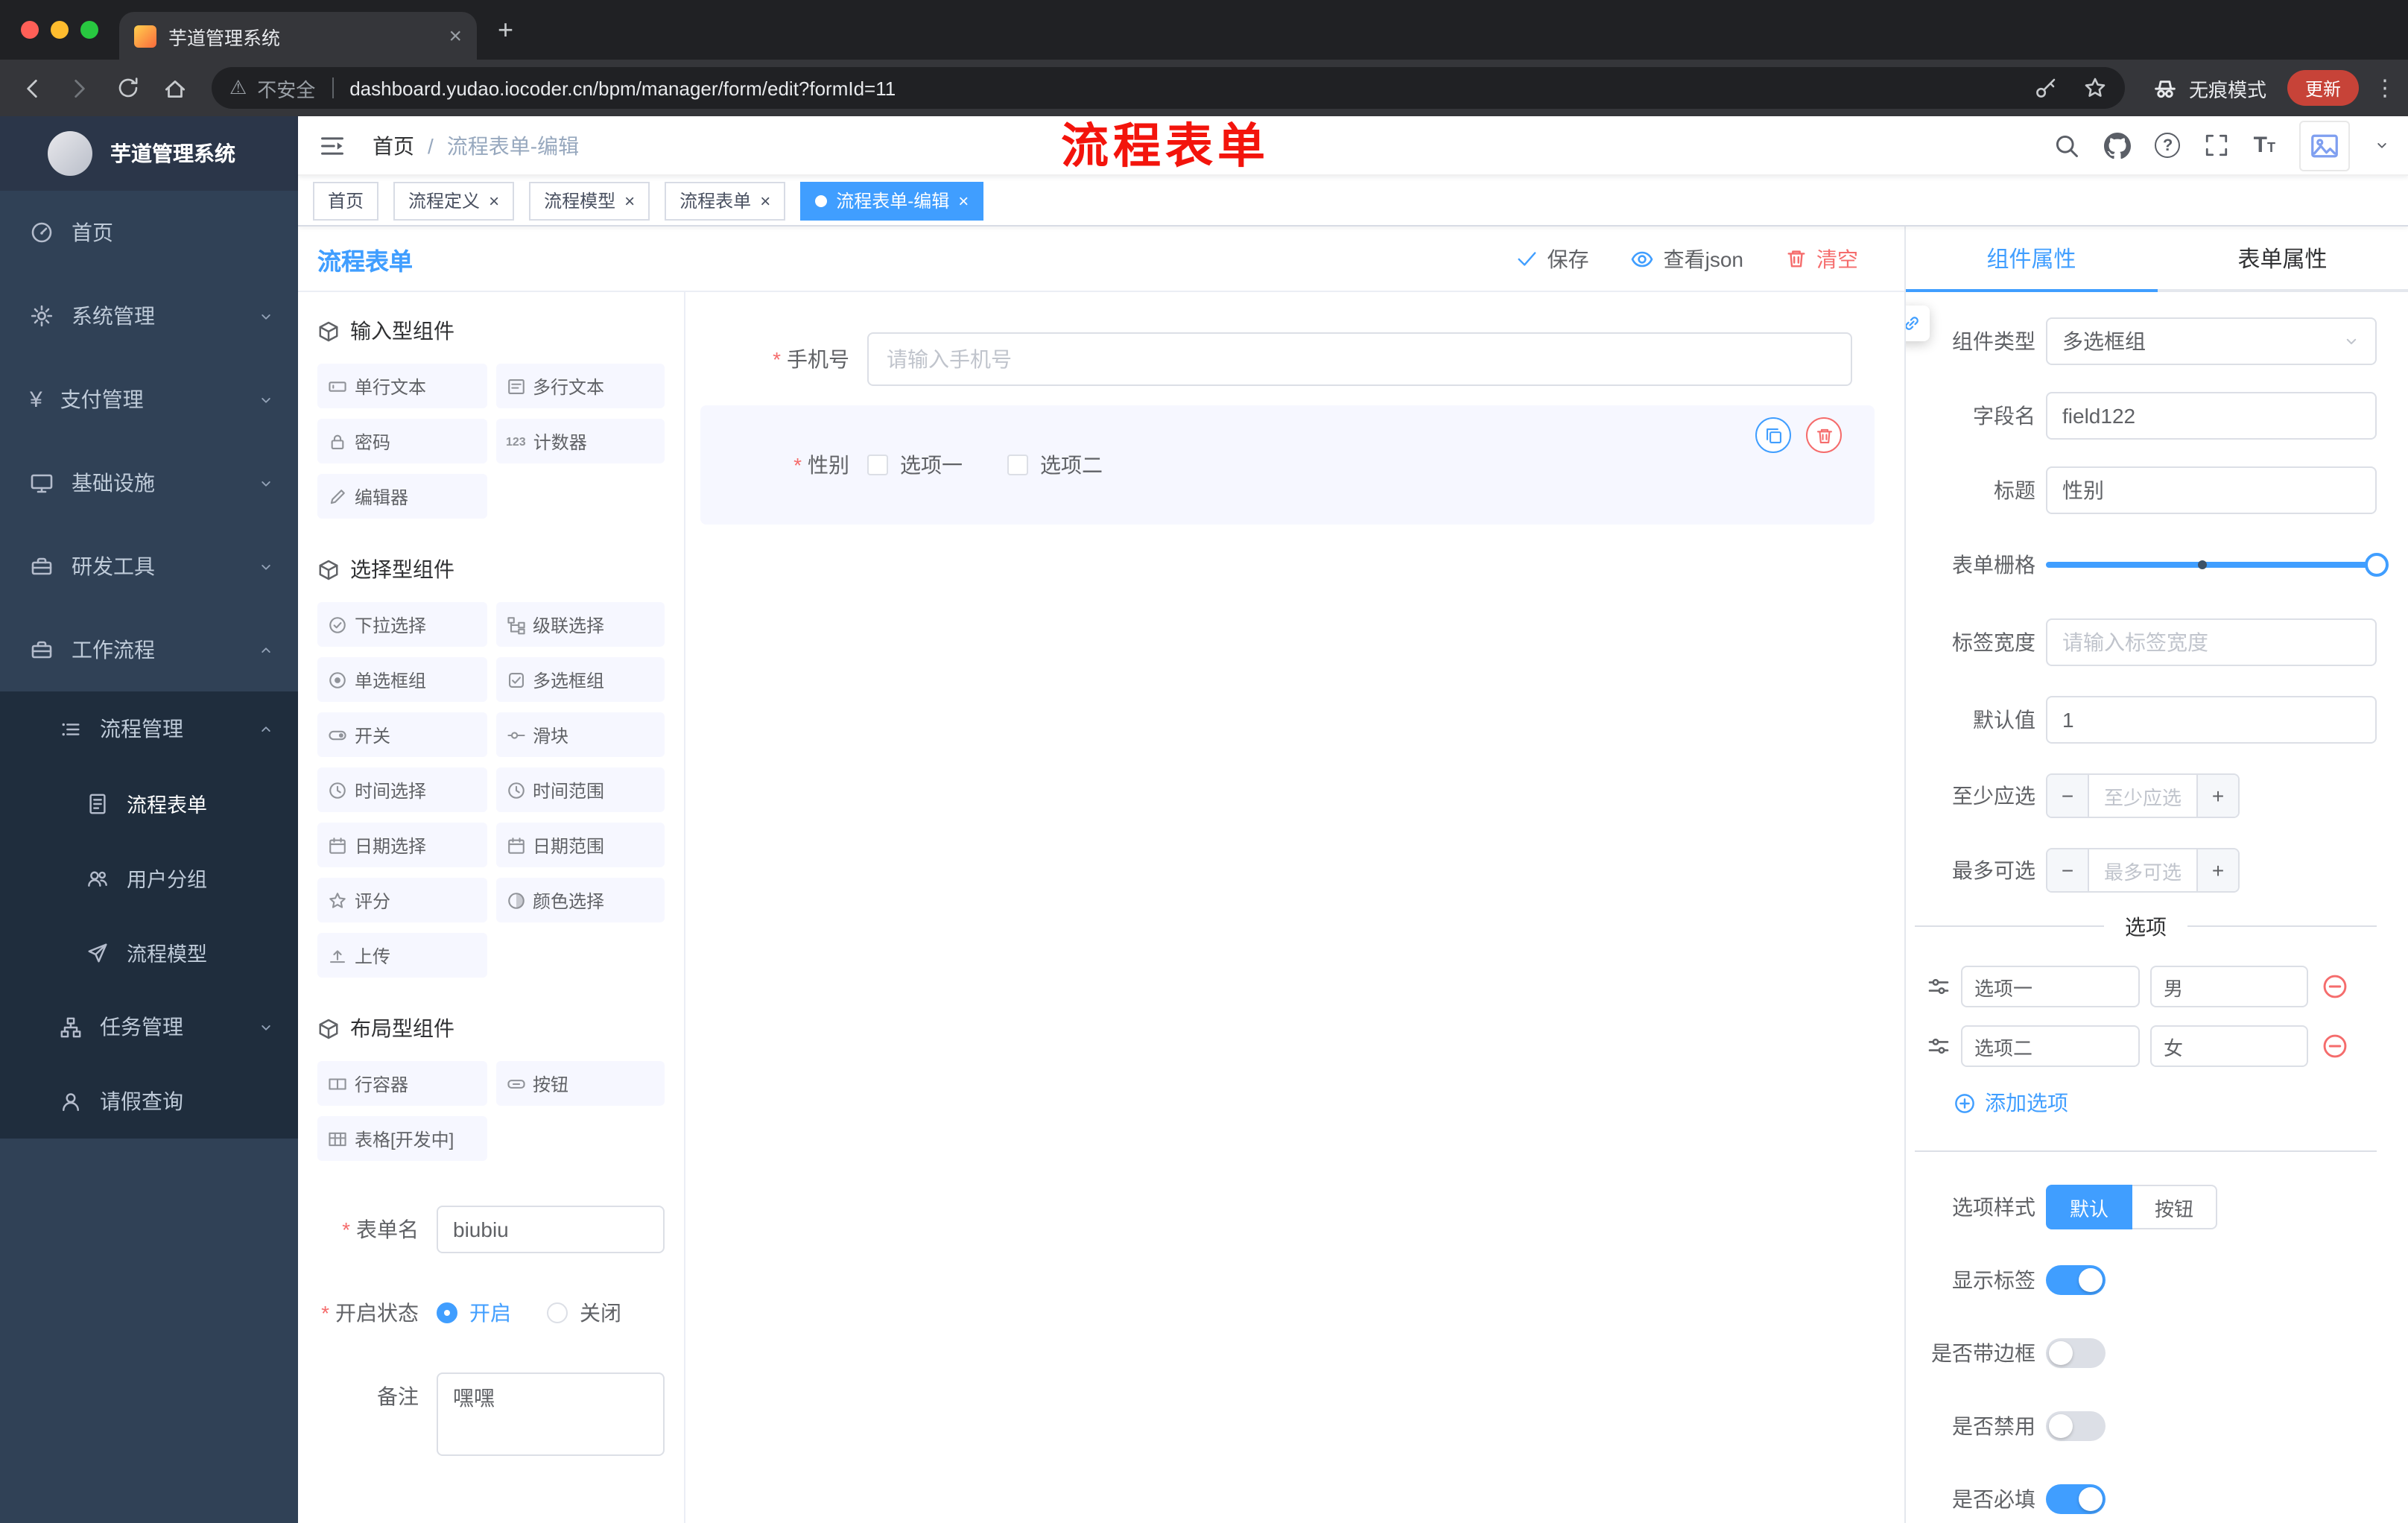 Image resolution: width=2408 pixels, height=1523 pixels. Describe the element at coordinates (149, 1027) in the screenshot. I see `sidebar-item-task-mgmt: 任务管理` at that location.